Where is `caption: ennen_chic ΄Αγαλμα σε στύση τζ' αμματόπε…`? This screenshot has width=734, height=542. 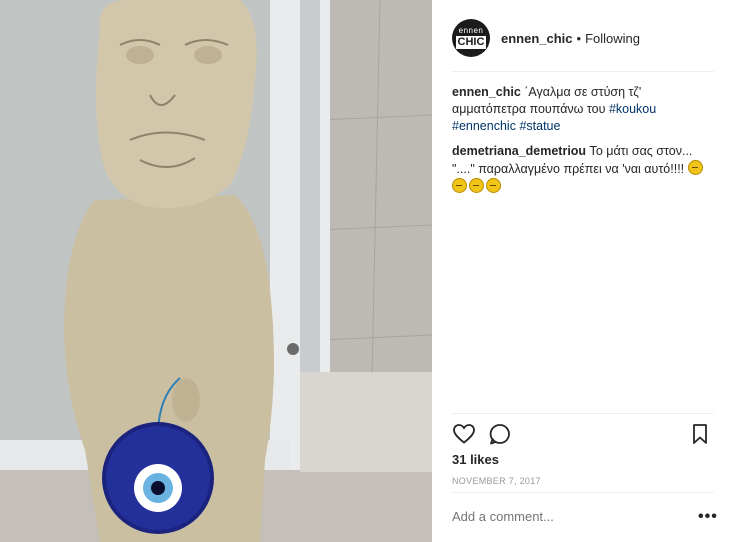
caption: ennen_chic ΄Αγαλμα σε στύση τζ' αμματόπε… is located at coordinates (583, 109).